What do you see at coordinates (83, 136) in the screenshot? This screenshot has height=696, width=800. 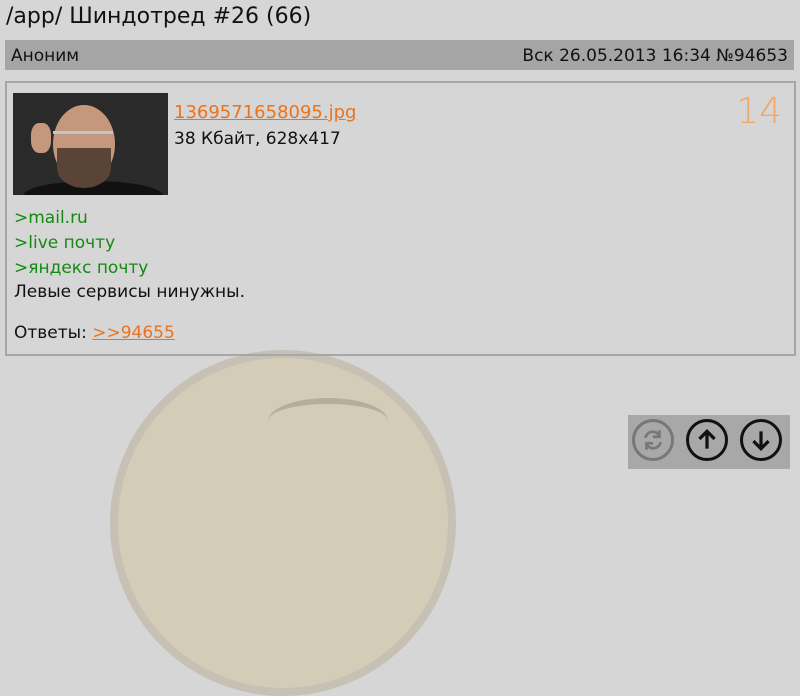 I see `thumb-glasses` at bounding box center [83, 136].